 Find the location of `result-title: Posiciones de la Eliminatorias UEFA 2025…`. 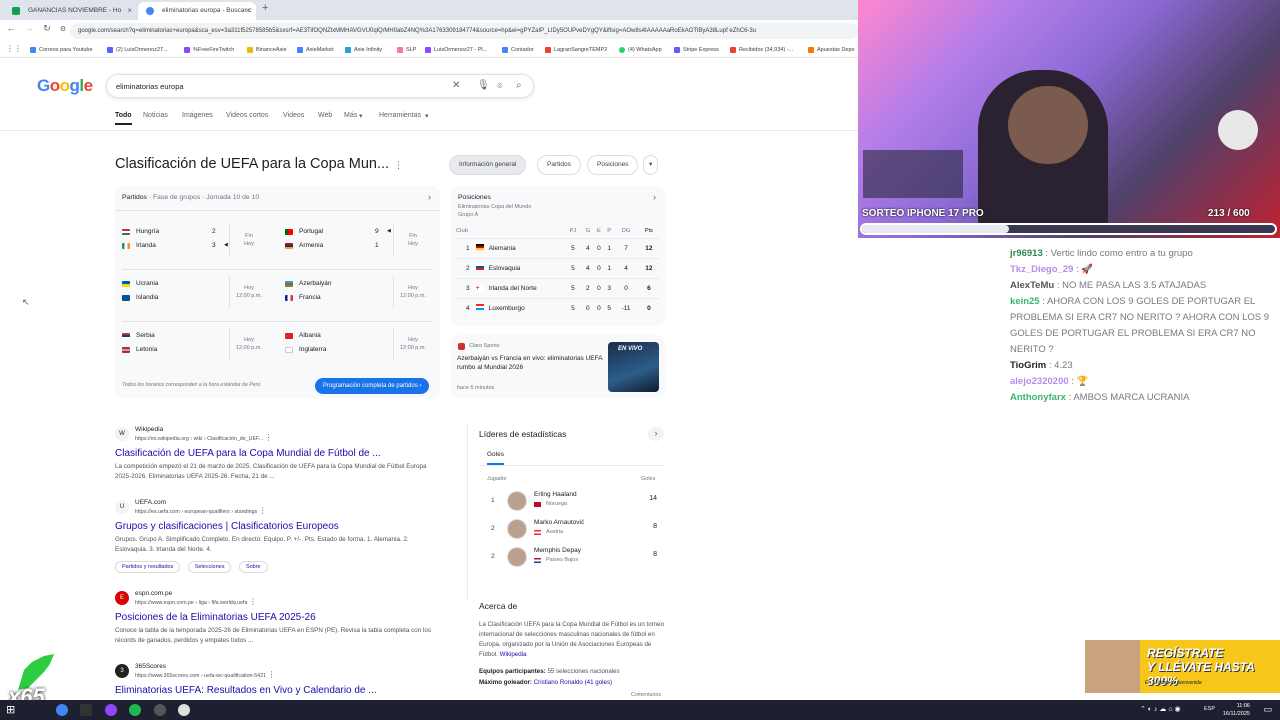

result-title: Posiciones de la Eliminatorias UEFA 2025… is located at coordinates (275, 617).